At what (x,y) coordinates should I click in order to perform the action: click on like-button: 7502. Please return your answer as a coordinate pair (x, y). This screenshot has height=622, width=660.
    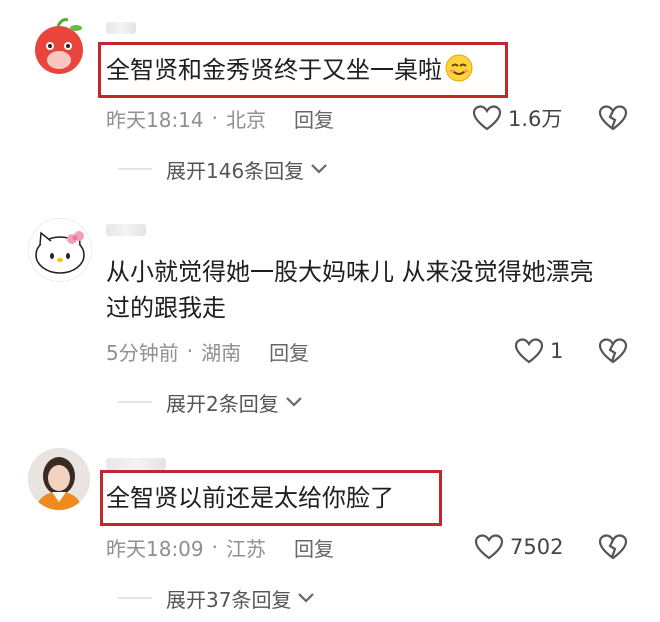
    Looking at the image, I should click on (518, 547).